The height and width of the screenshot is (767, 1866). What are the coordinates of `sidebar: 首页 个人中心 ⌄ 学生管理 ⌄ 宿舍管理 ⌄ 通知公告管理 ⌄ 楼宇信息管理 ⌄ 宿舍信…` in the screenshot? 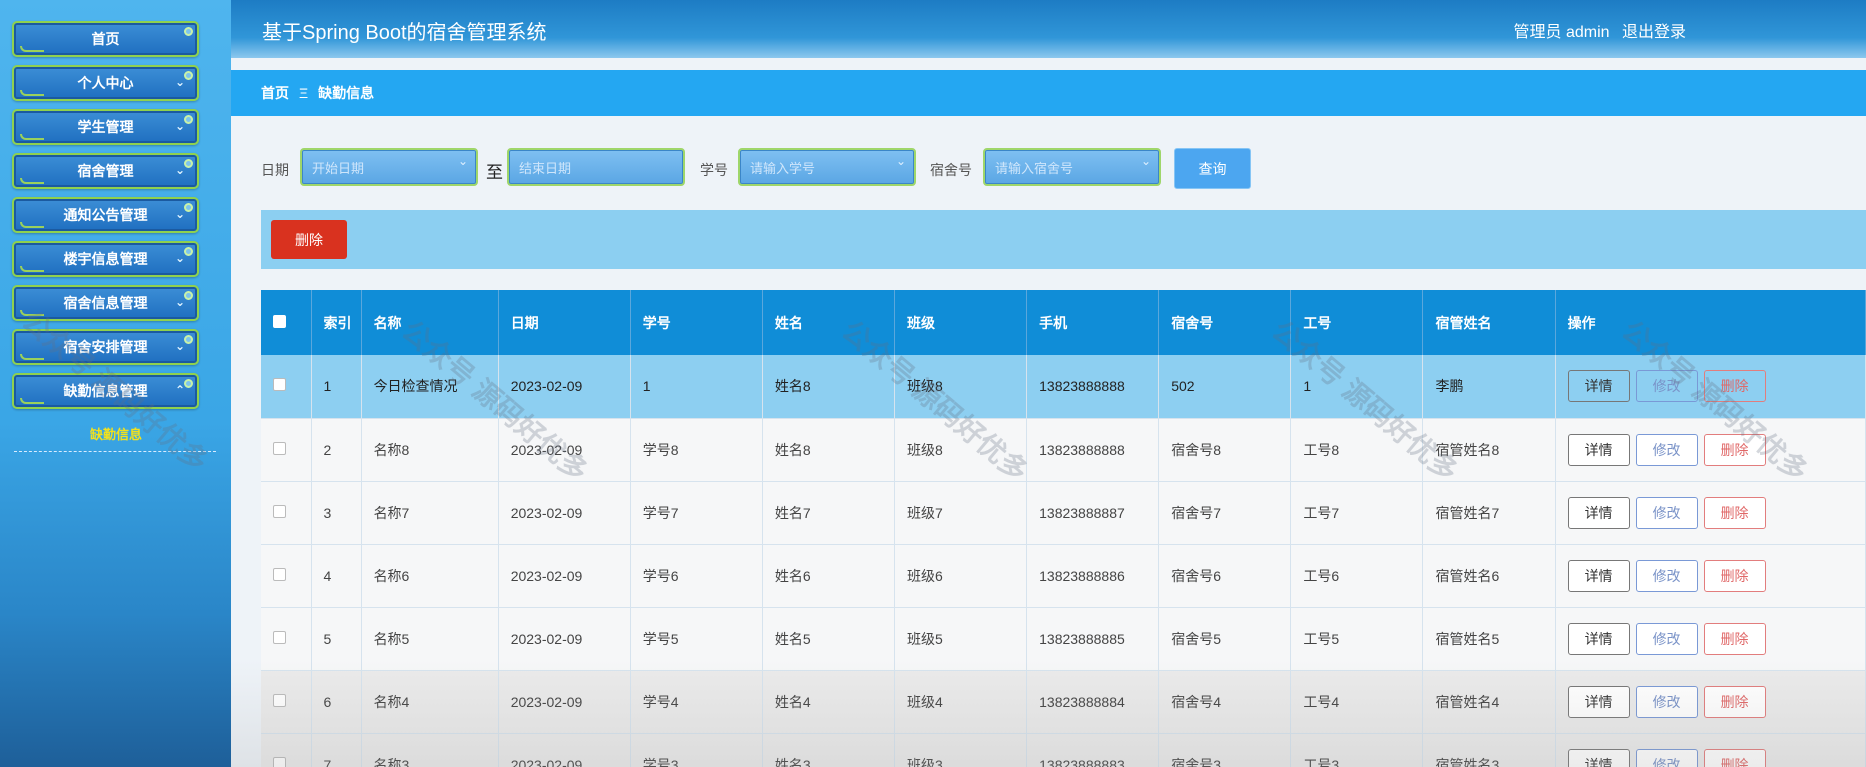 It's located at (115, 383).